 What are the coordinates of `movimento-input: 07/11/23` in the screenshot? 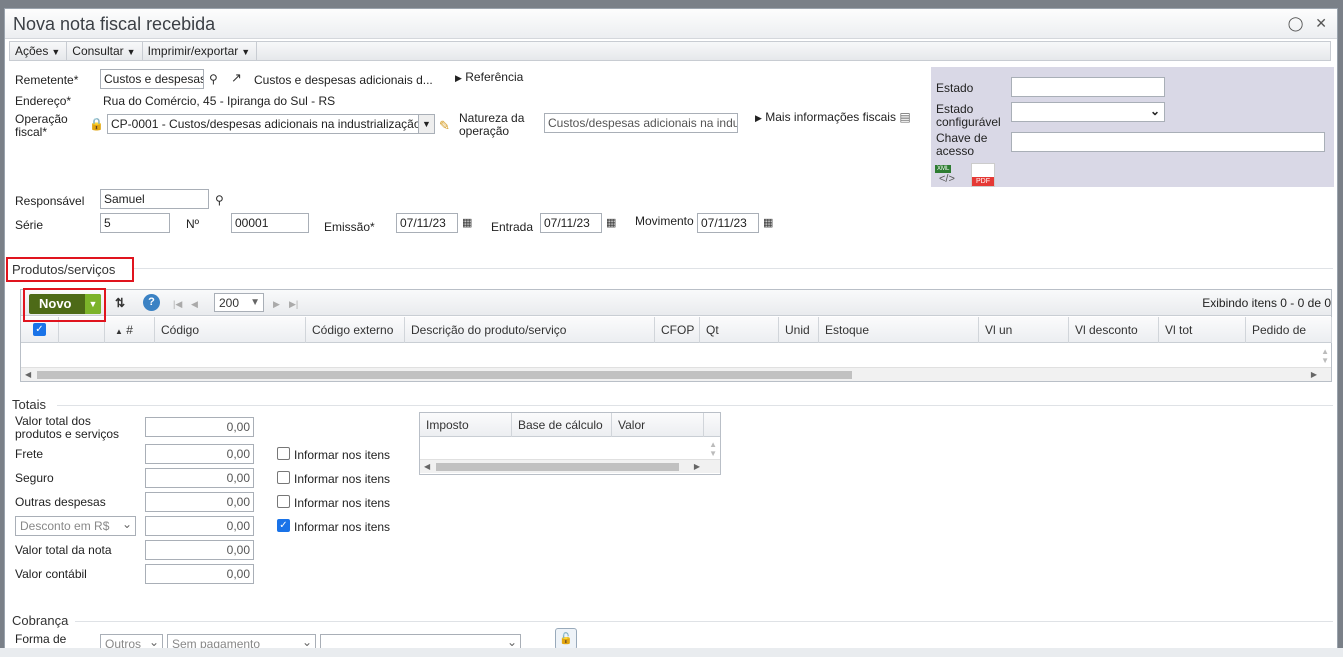 It's located at (728, 223).